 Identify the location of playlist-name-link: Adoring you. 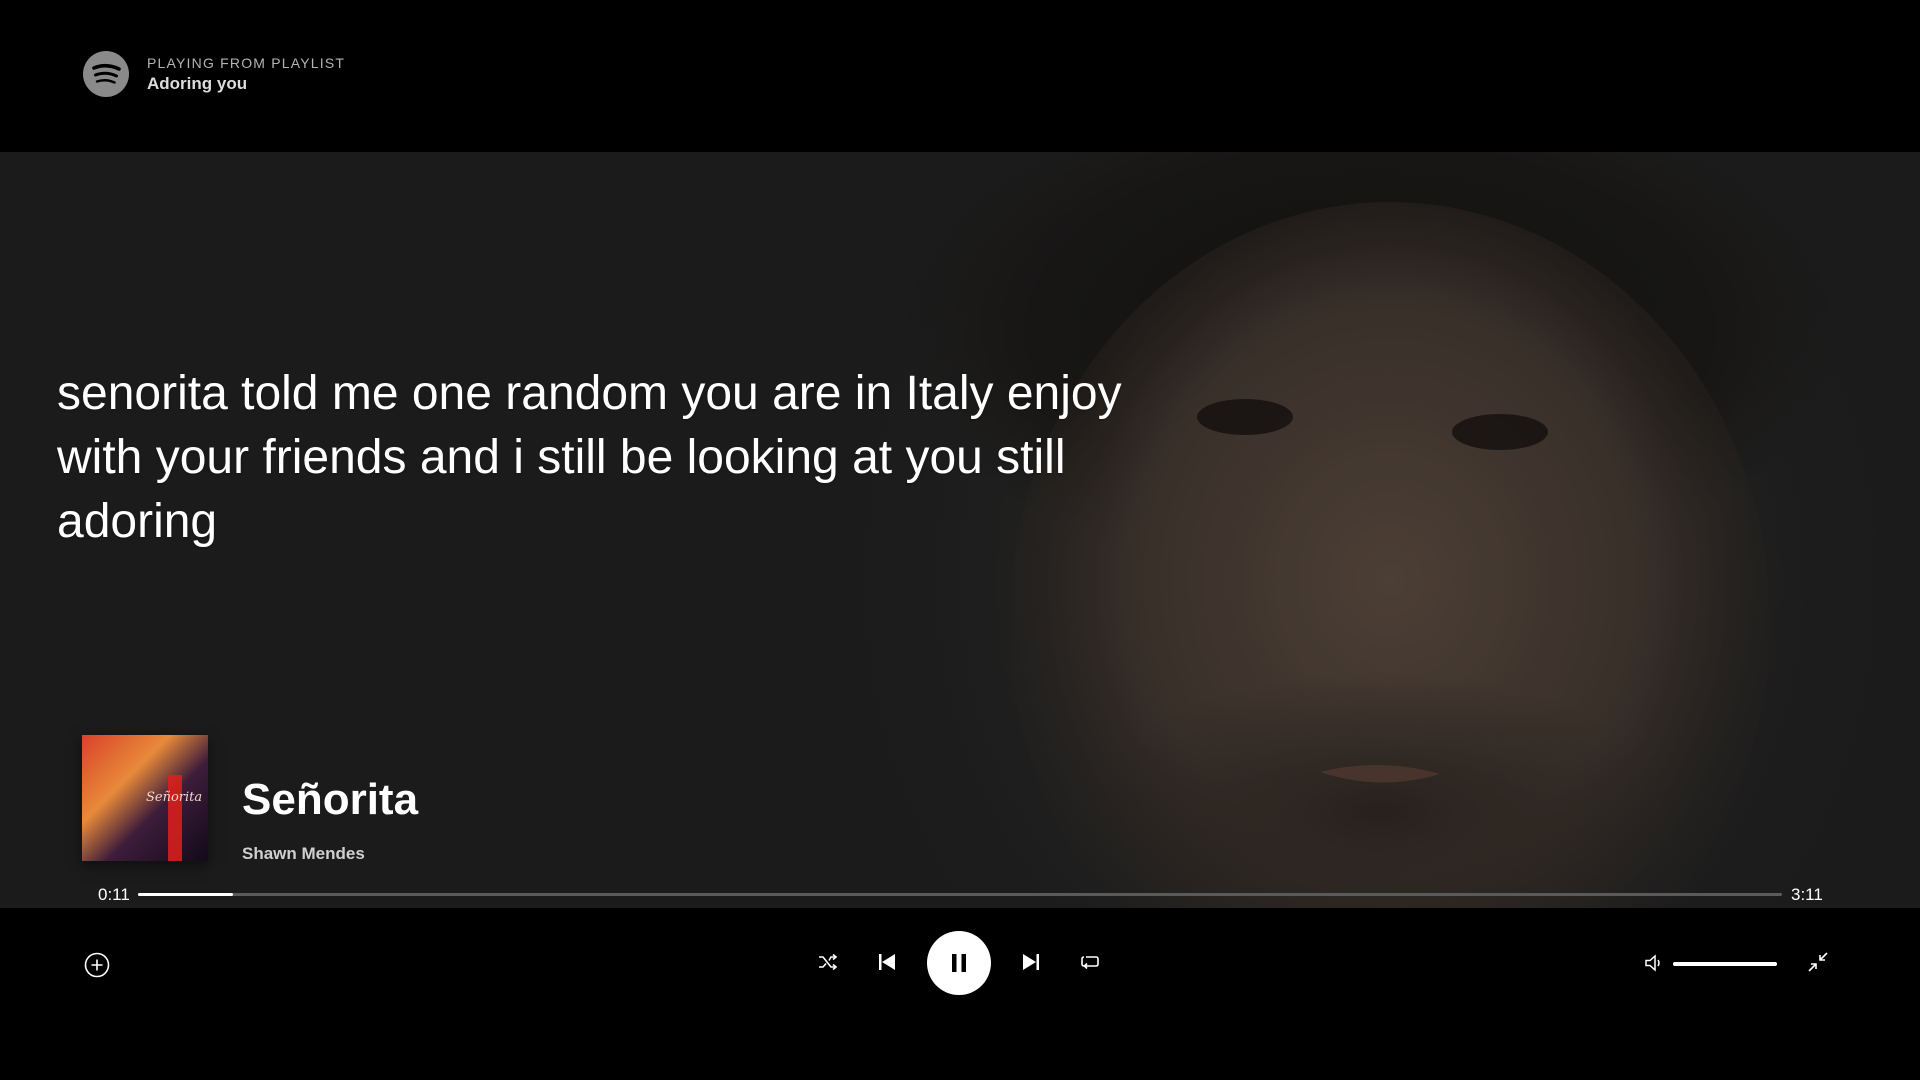
(197, 84).